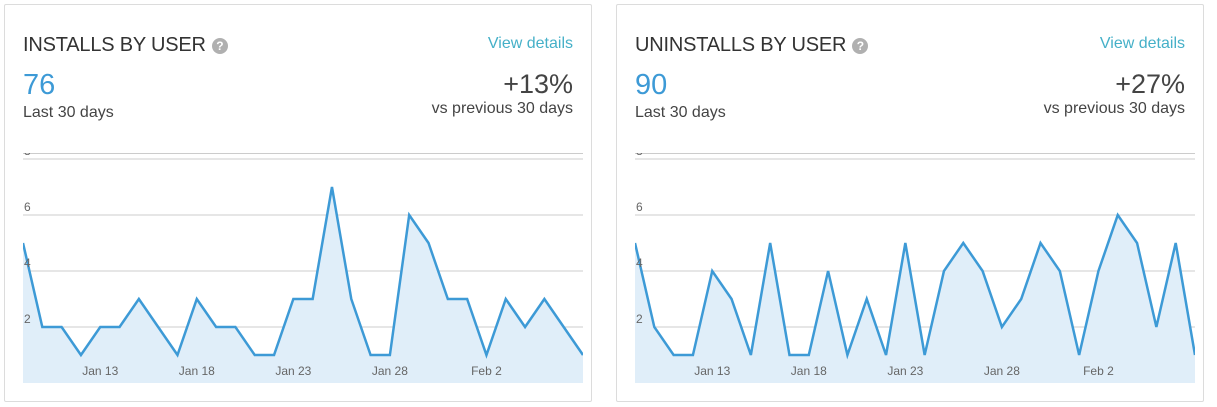 Image resolution: width=1217 pixels, height=407 pixels. I want to click on card-title: INSTALLS BY USER ?, so click(125, 45).